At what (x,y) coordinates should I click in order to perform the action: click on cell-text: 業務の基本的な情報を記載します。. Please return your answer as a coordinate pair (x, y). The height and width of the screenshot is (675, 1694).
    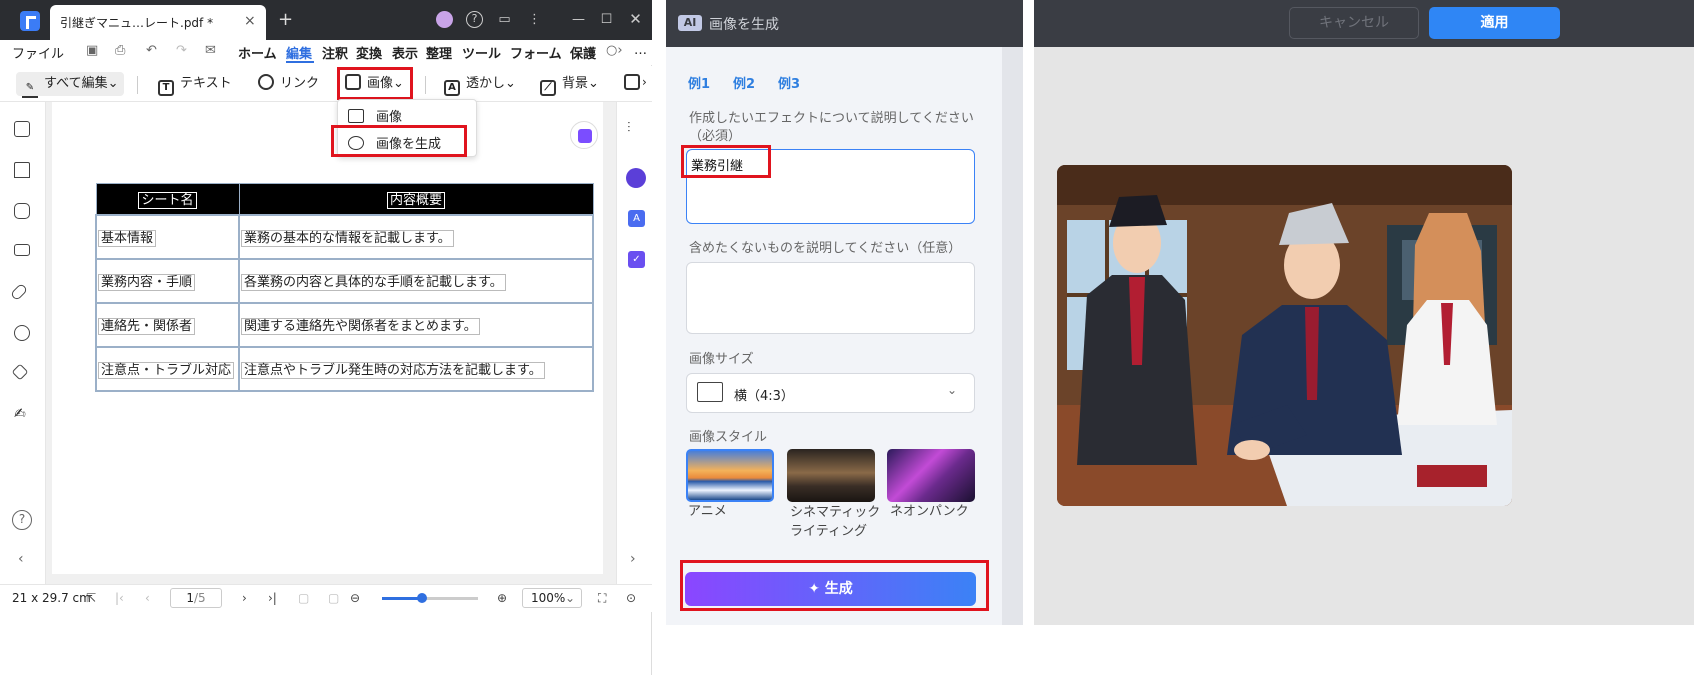
    Looking at the image, I should click on (347, 238).